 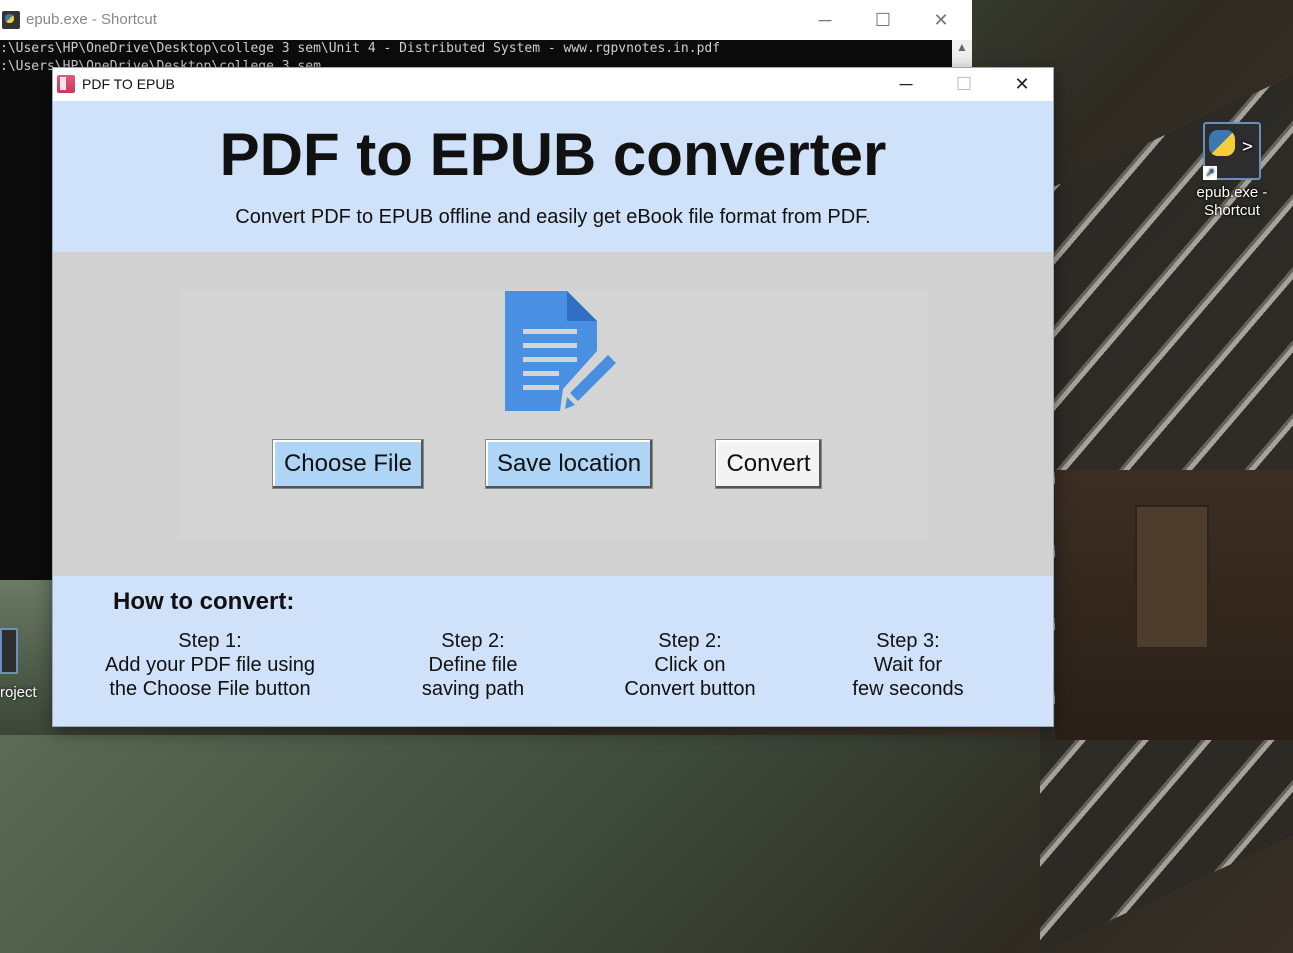 What do you see at coordinates (553, 154) in the screenshot?
I see `page-title: PDF to EPUB converter` at bounding box center [553, 154].